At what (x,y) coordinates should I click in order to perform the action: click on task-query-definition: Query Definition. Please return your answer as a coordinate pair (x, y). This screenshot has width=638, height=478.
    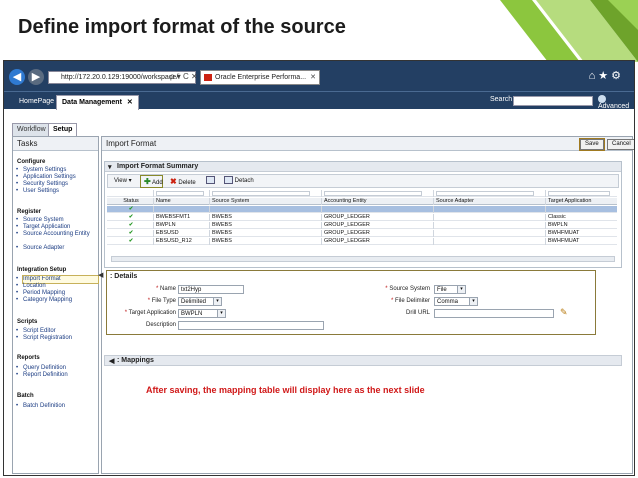
    Looking at the image, I should click on (57, 368).